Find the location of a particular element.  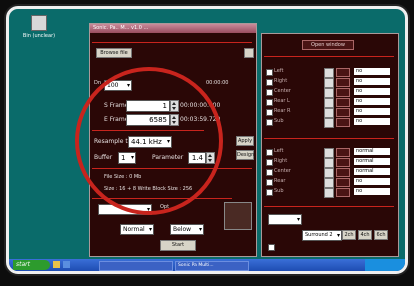

param-stepper is located at coordinates (210, 158).